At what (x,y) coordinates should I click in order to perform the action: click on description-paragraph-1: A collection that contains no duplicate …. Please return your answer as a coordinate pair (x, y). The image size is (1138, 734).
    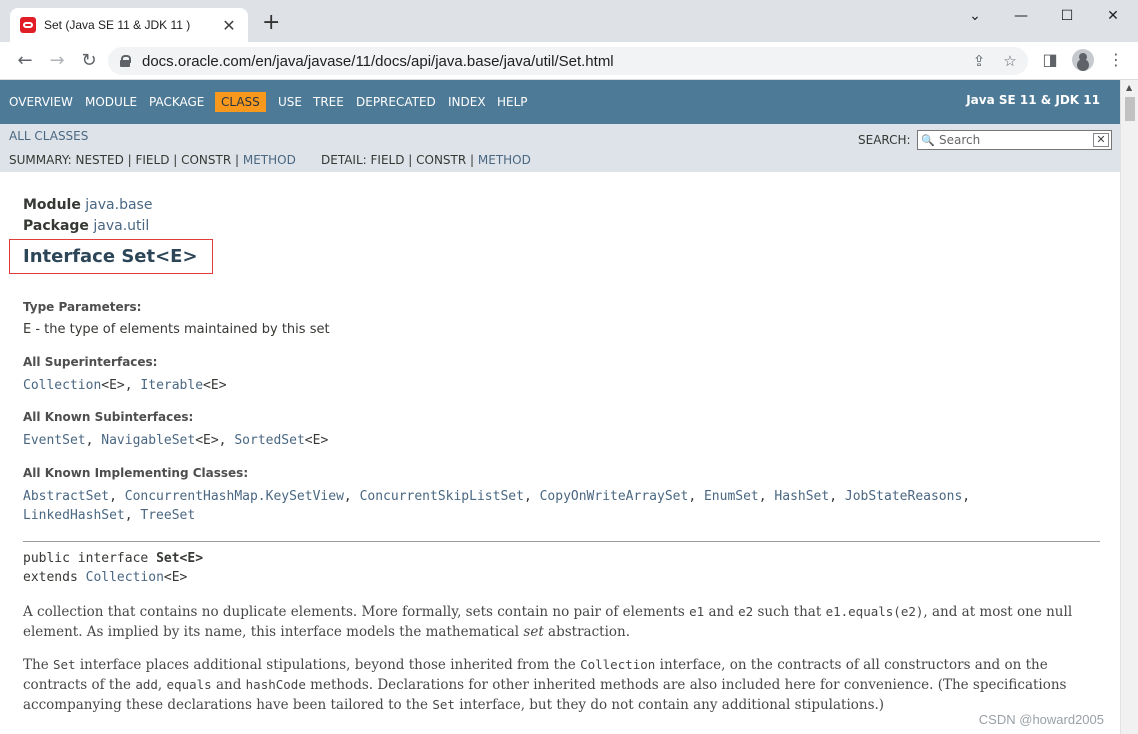
    Looking at the image, I should click on (558, 622).